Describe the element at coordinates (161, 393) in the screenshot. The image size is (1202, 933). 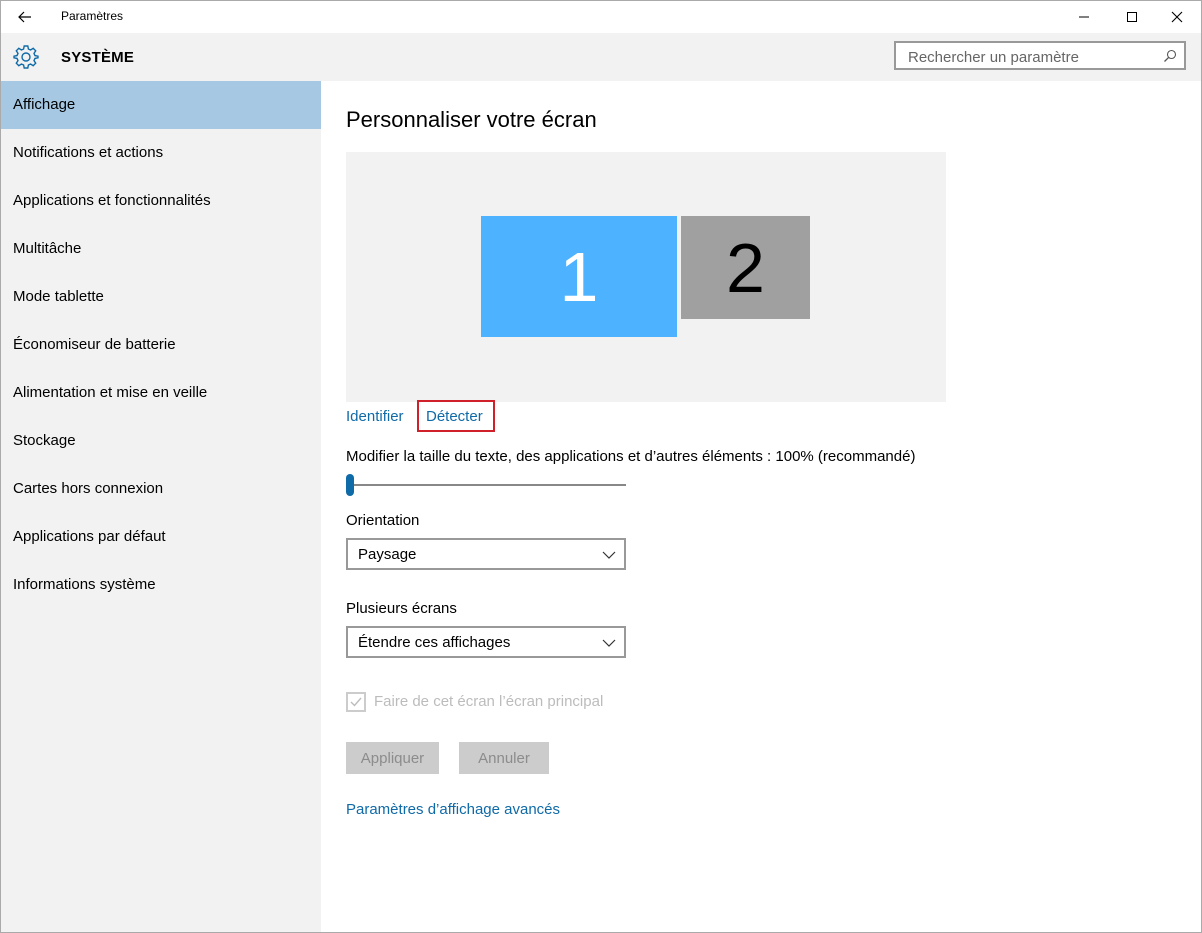
I see `sidebar-item-alimentation: Alimentation et mise en veille` at that location.